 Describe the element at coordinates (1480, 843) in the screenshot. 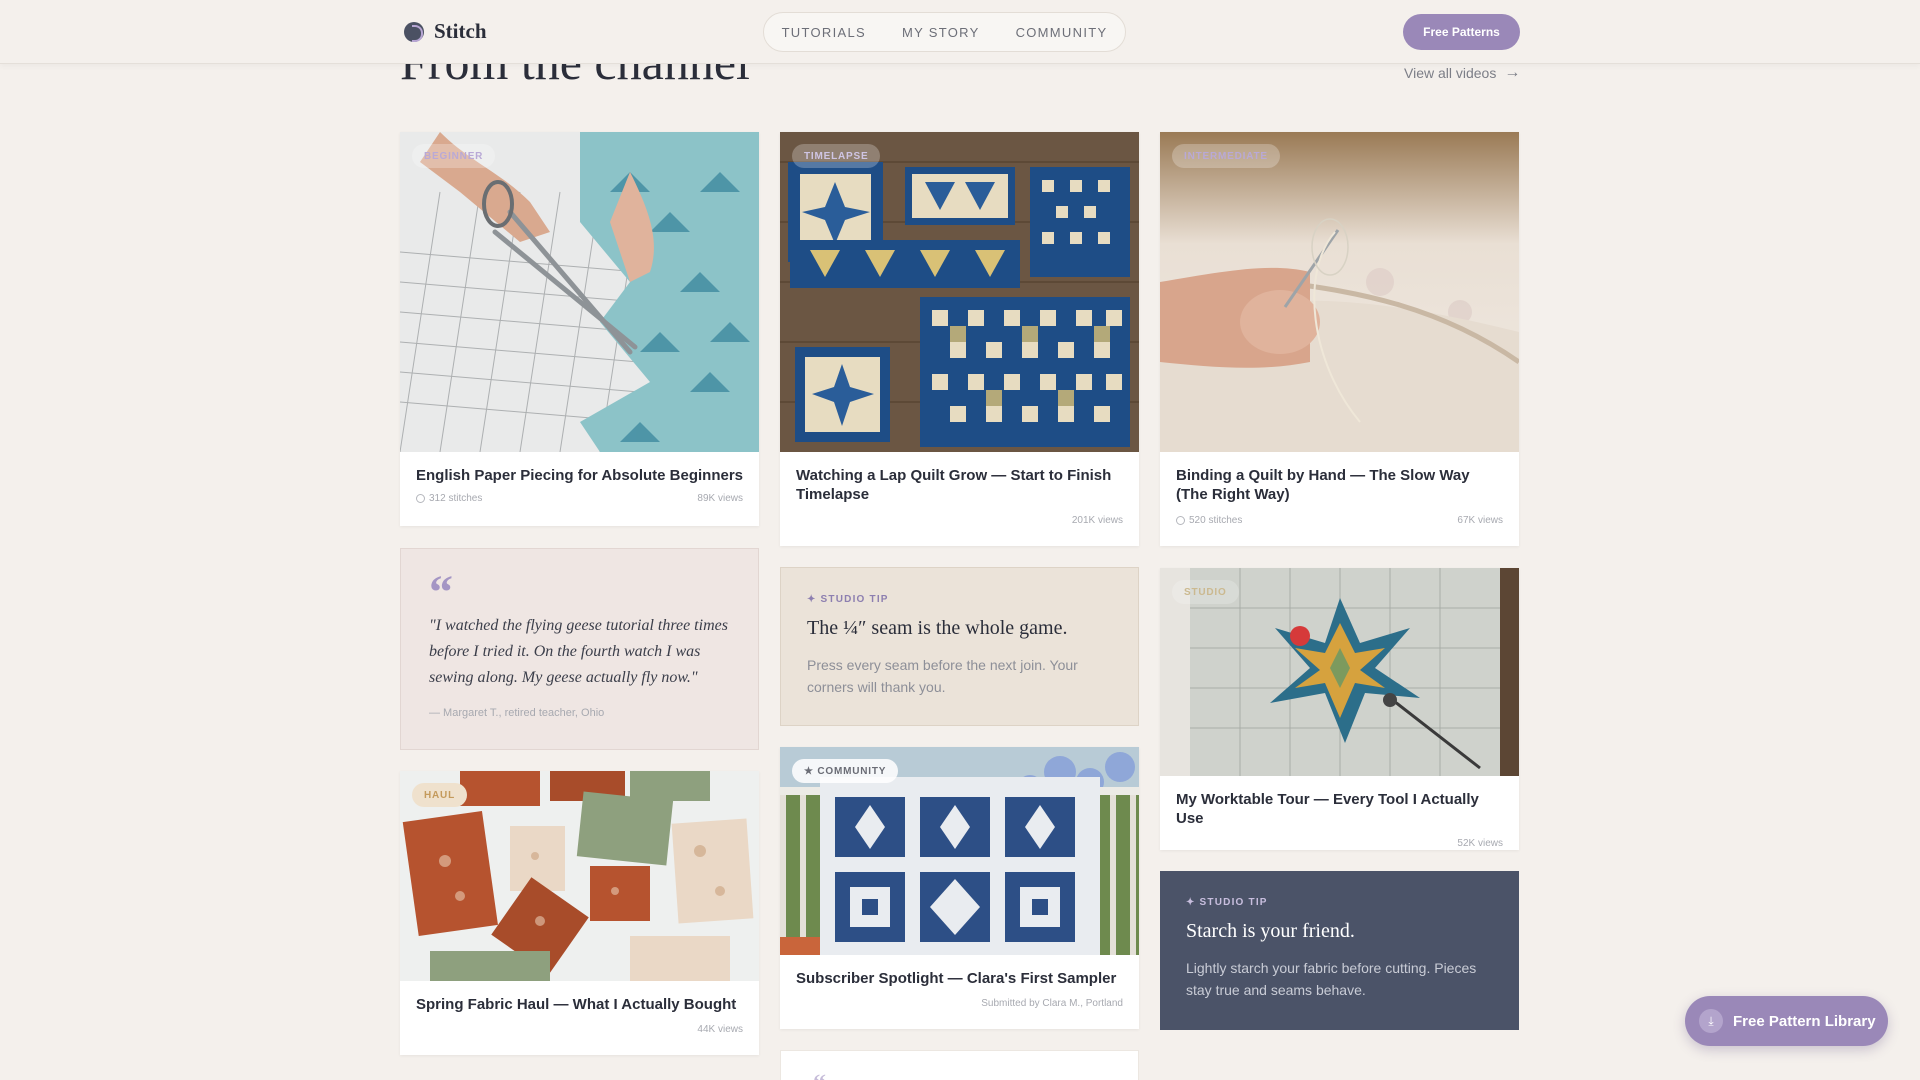

I see `view-count: 52K views` at that location.